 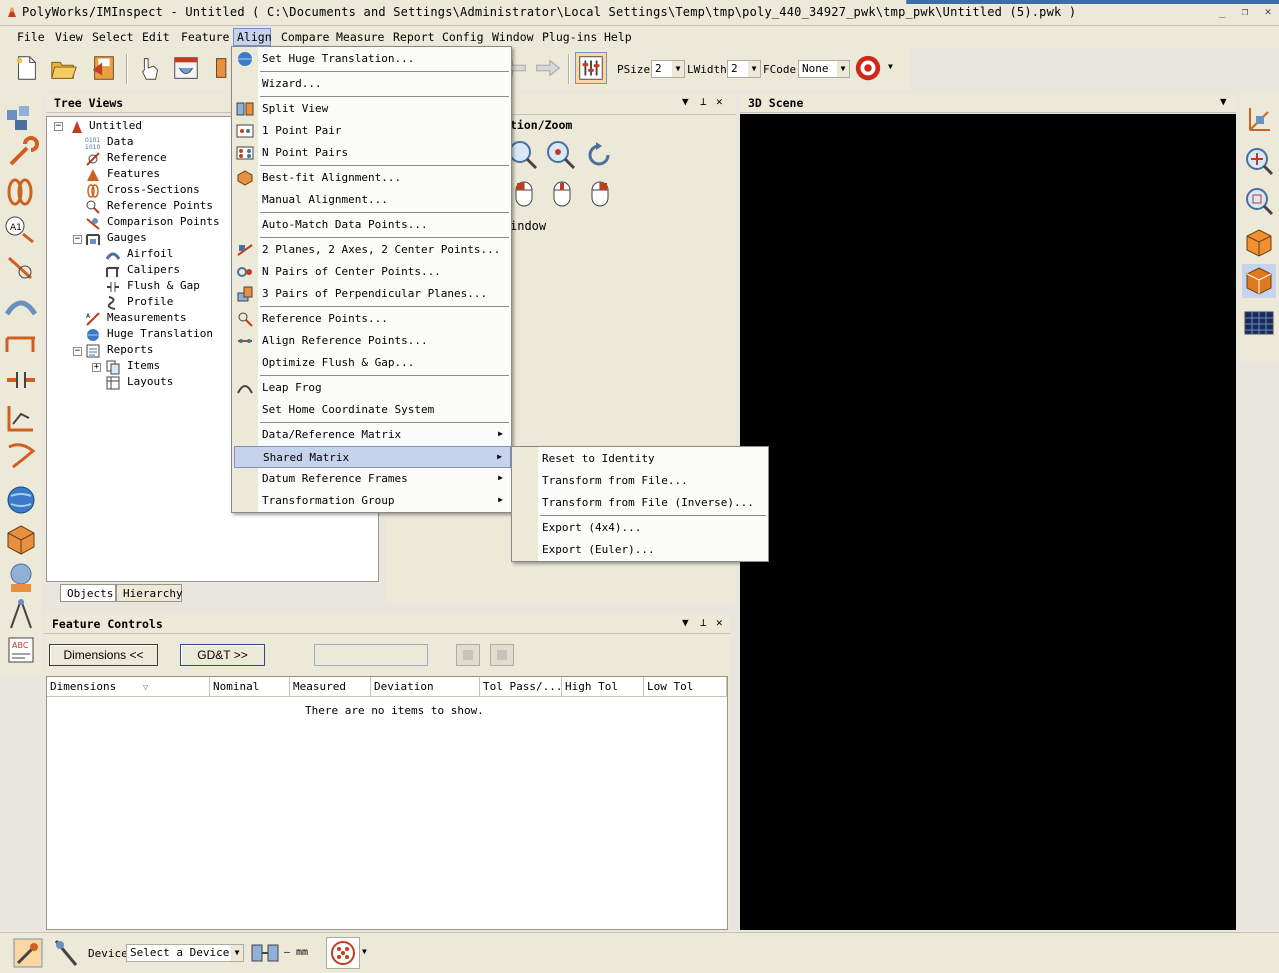 What do you see at coordinates (384, 410) in the screenshot?
I see `menu-item-set-home-coordinate-system: Set Home Coordinate System` at bounding box center [384, 410].